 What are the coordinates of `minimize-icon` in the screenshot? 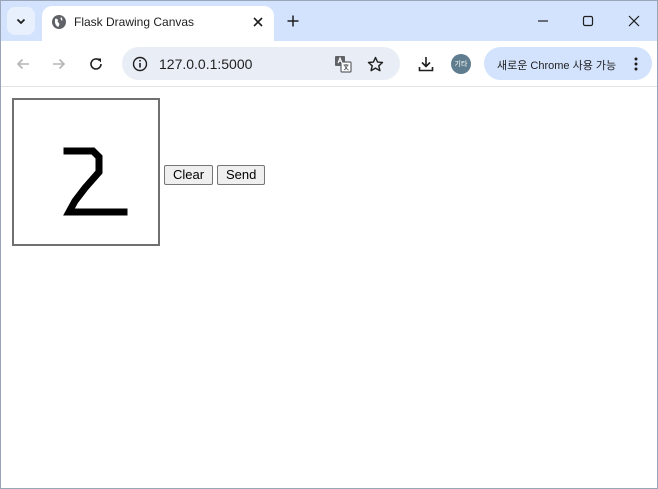 It's located at (543, 21).